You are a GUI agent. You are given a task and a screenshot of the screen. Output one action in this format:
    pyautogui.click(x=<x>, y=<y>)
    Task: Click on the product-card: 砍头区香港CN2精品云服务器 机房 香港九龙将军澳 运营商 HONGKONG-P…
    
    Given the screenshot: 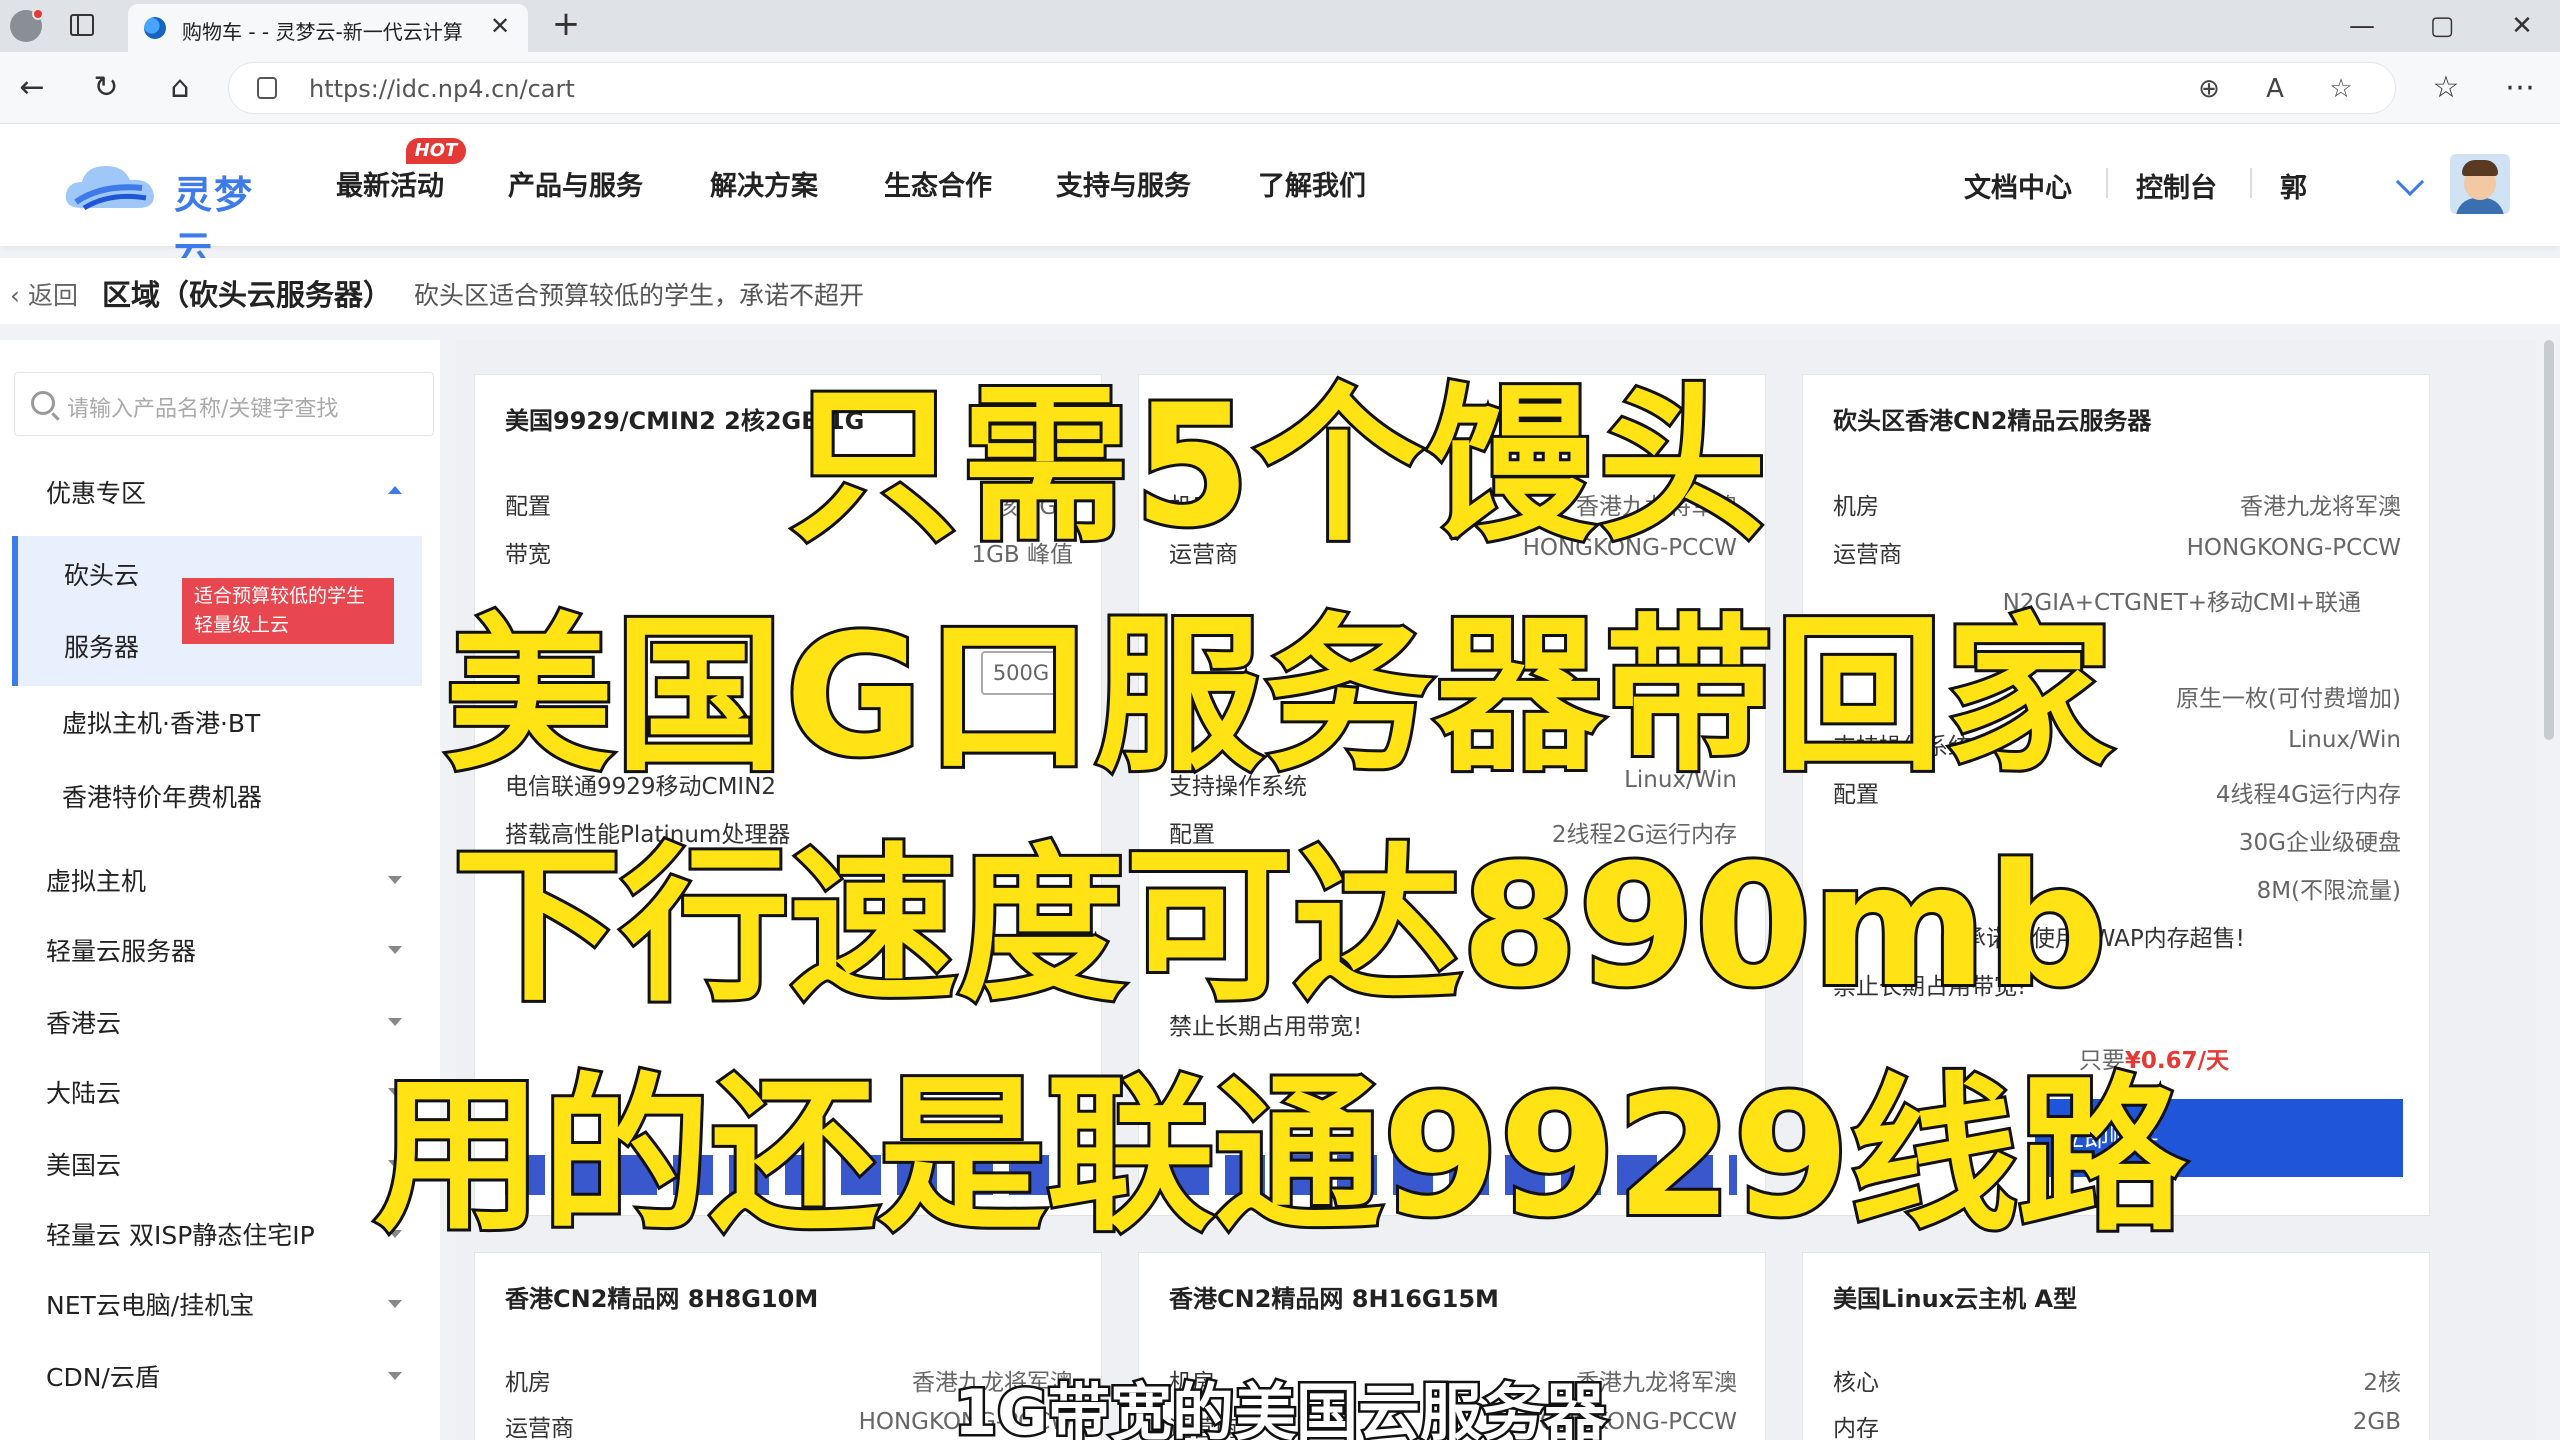 What is the action you would take?
    pyautogui.click(x=2116, y=795)
    